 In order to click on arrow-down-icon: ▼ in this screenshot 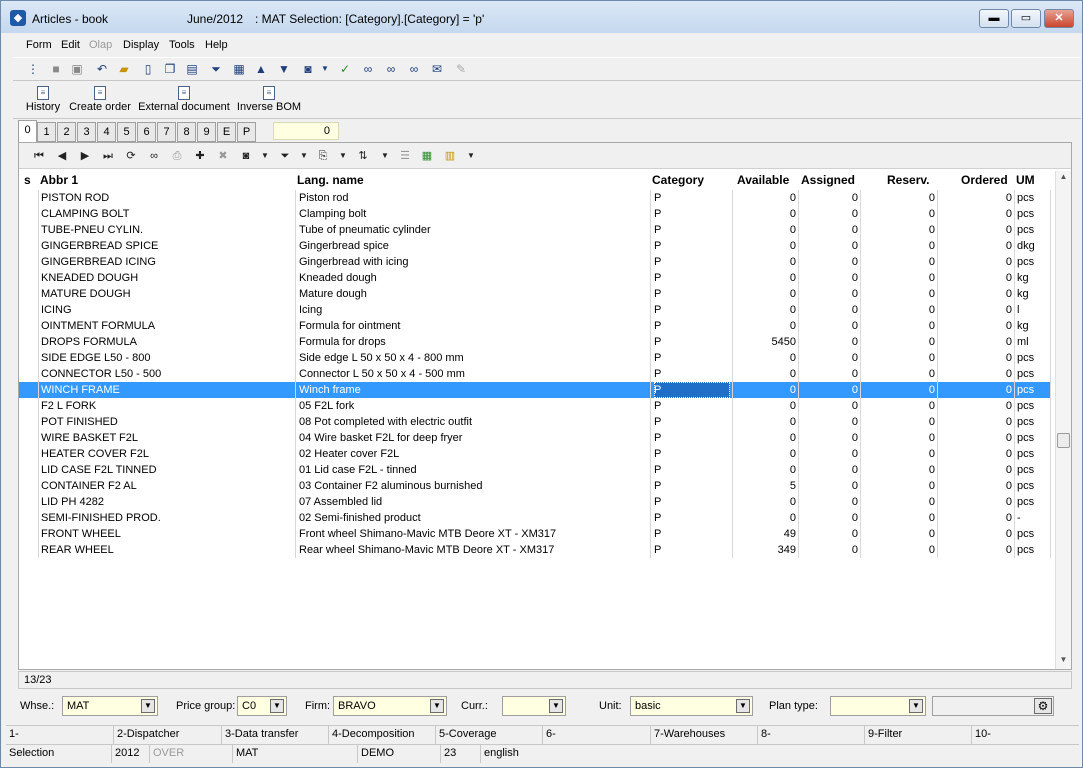, I will do `click(284, 69)`.